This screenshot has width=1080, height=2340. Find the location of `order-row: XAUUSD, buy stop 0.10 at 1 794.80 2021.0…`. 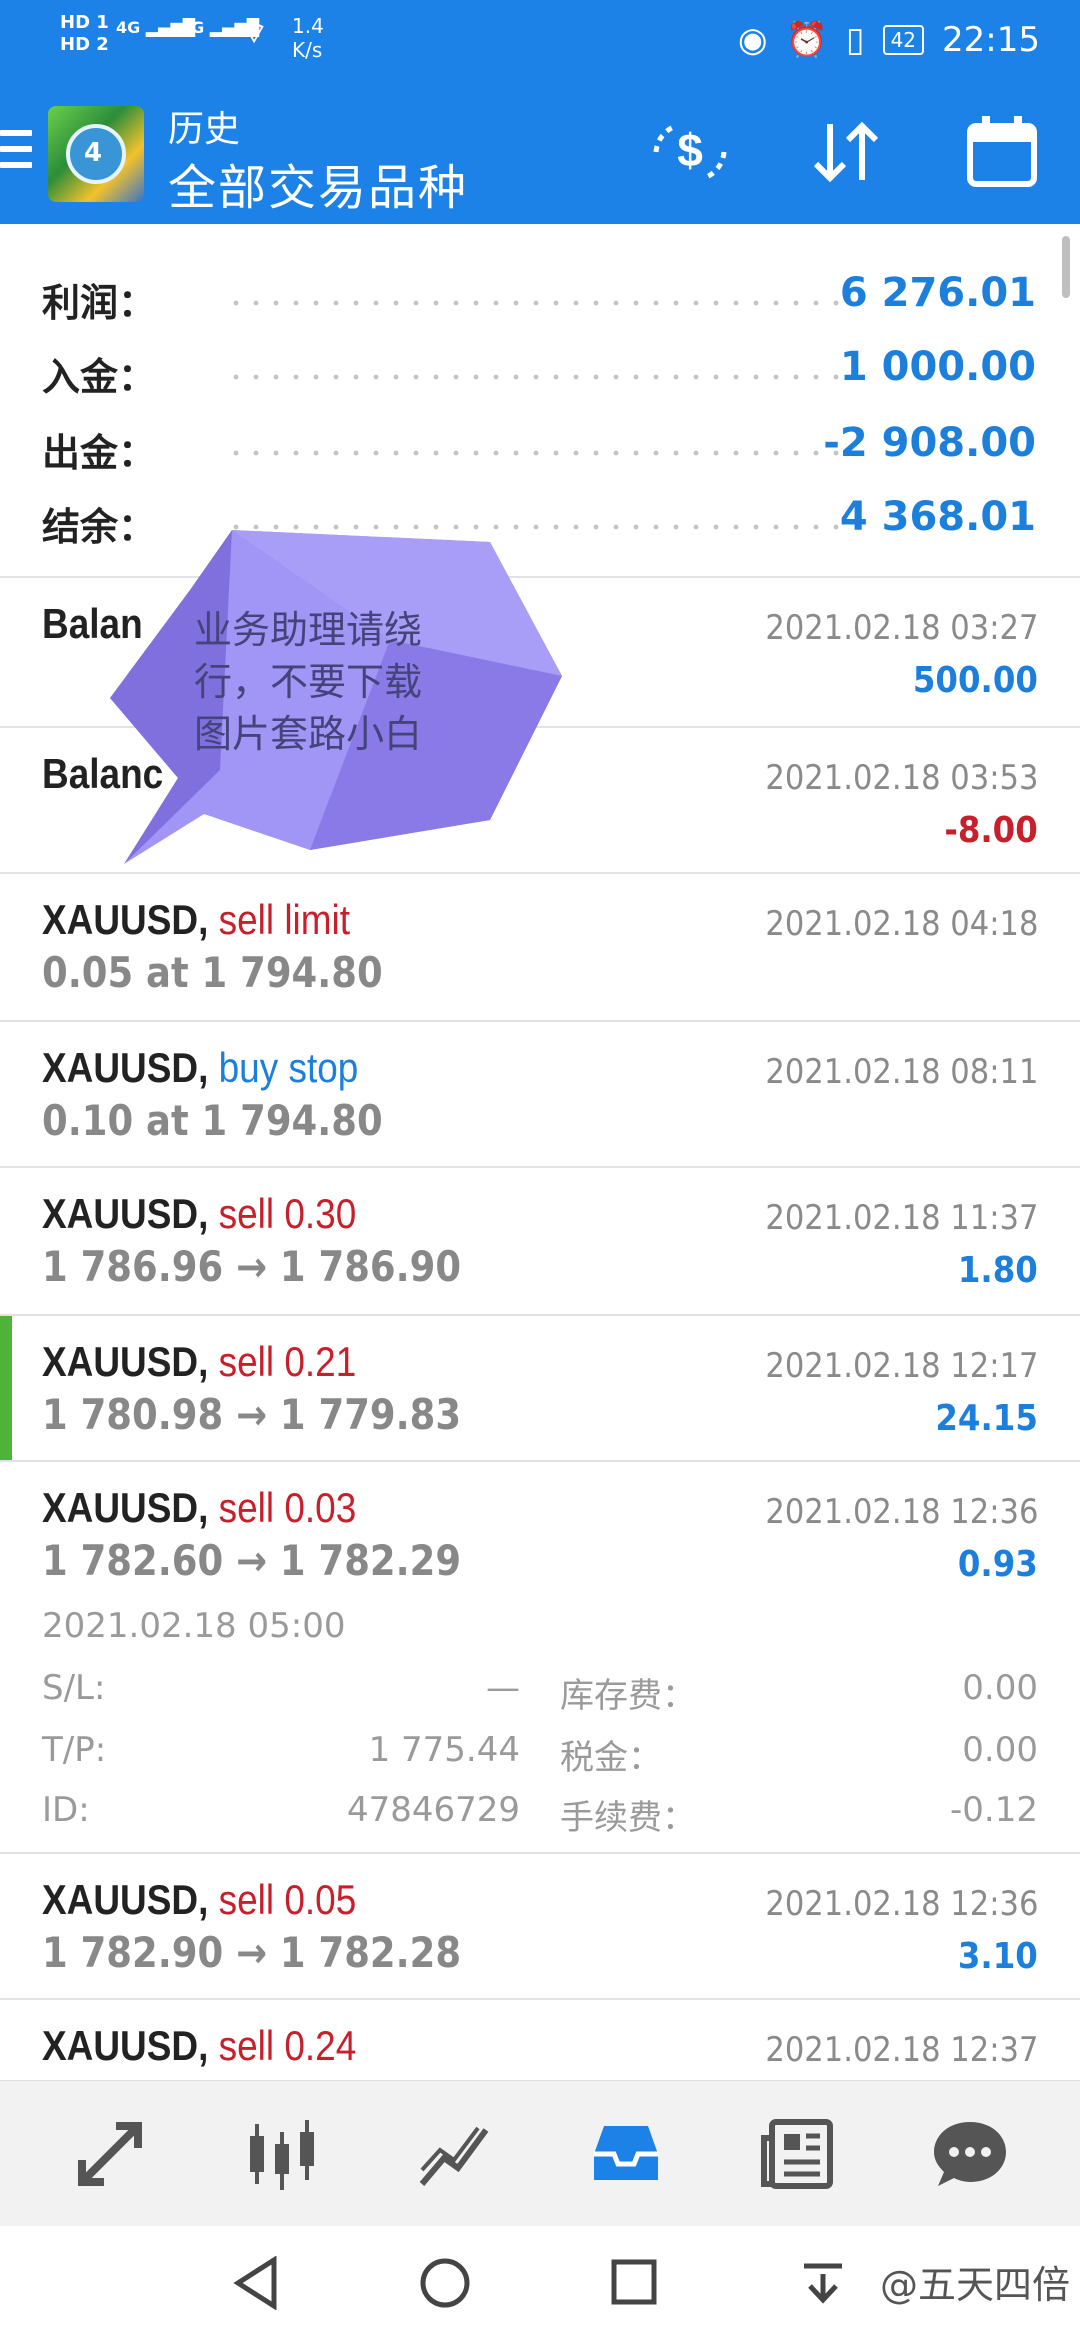

order-row: XAUUSD, buy stop 0.10 at 1 794.80 2021.0… is located at coordinates (540, 1095).